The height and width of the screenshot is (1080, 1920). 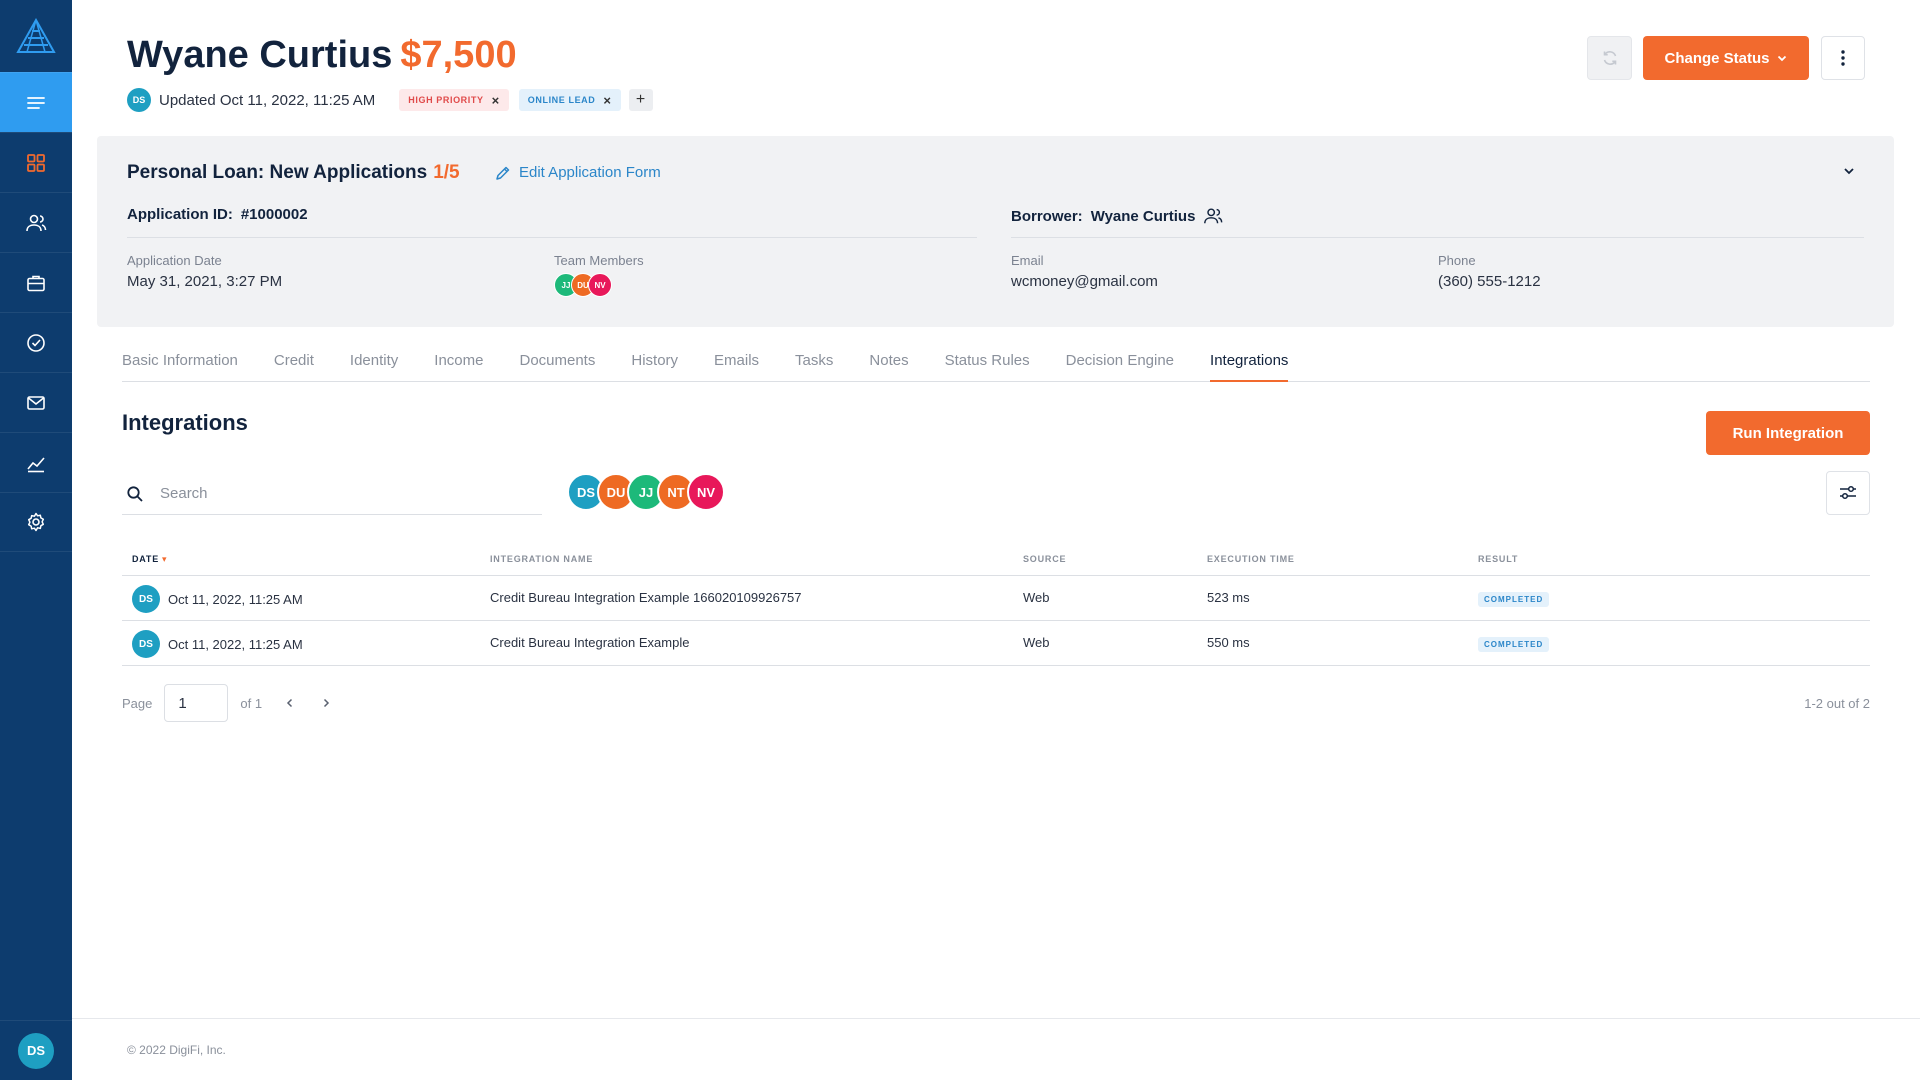 I want to click on more-actions-button, so click(x=1843, y=58).